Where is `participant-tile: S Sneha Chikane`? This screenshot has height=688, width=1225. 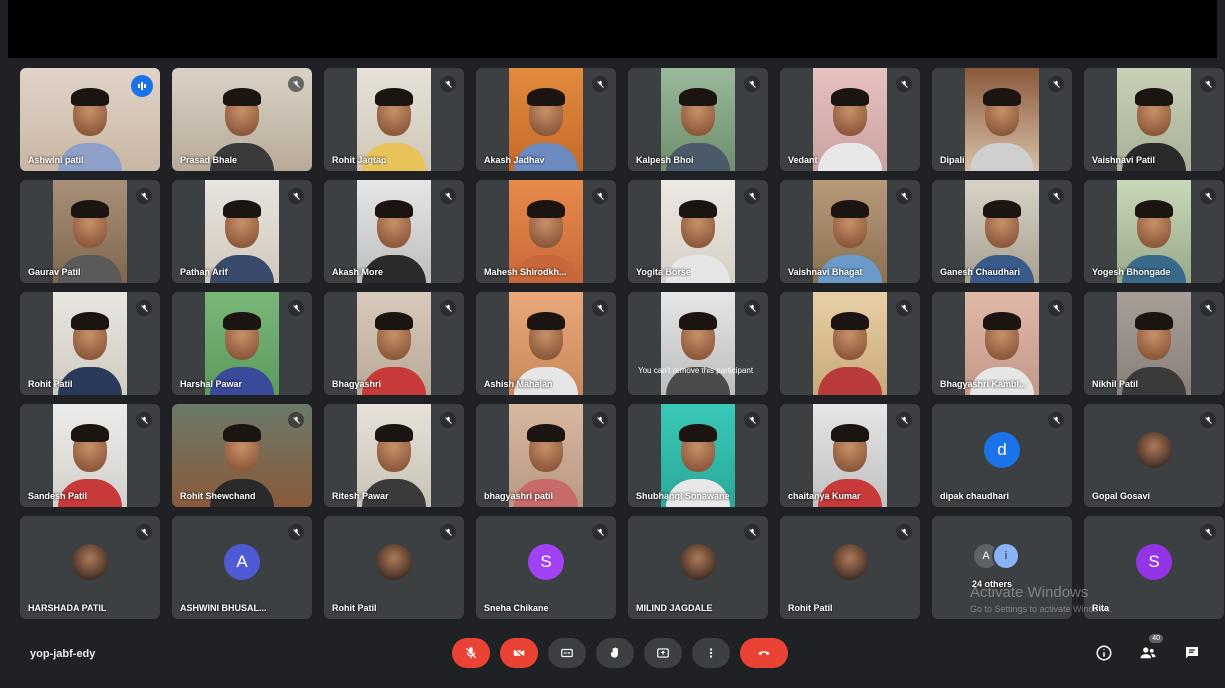 participant-tile: S Sneha Chikane is located at coordinates (546, 567).